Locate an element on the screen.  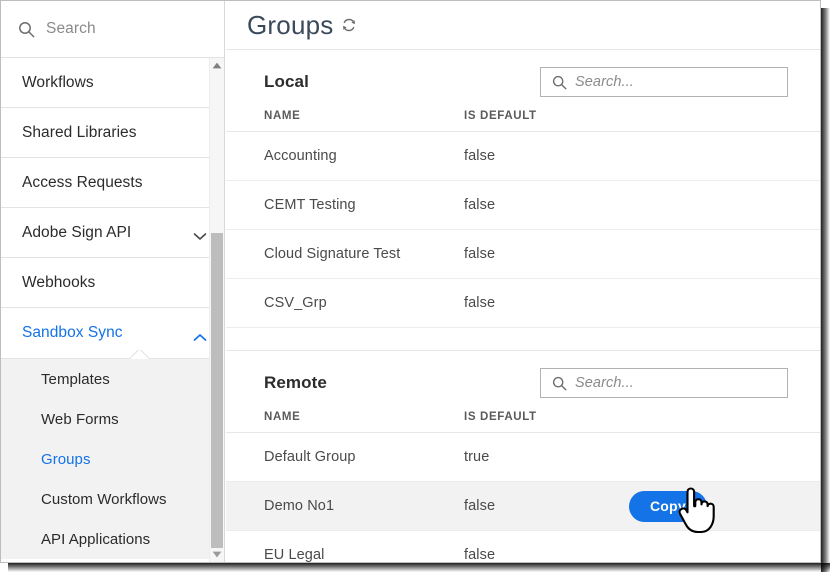
sidebar-item-adobe-sign-api: Adobe Sign API is located at coordinates (112, 233).